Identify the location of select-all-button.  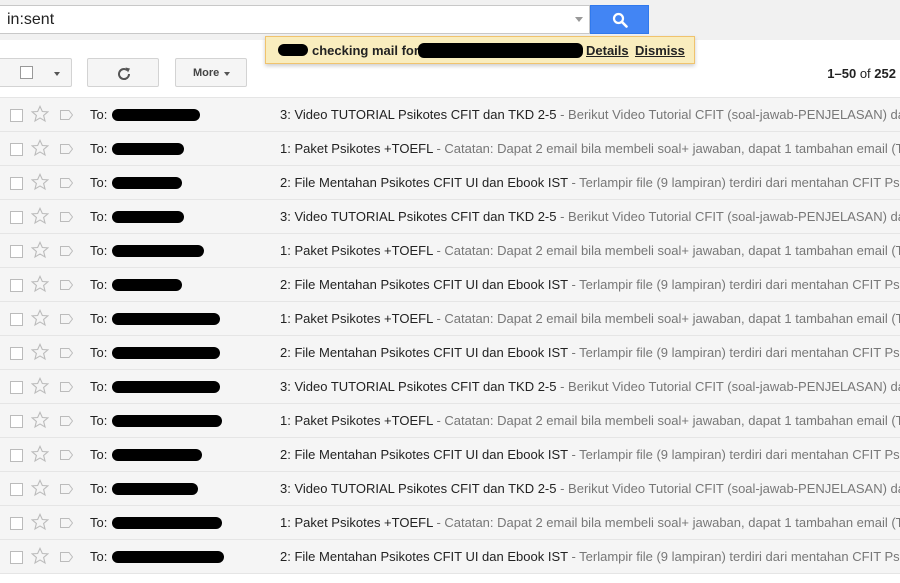
(36, 72).